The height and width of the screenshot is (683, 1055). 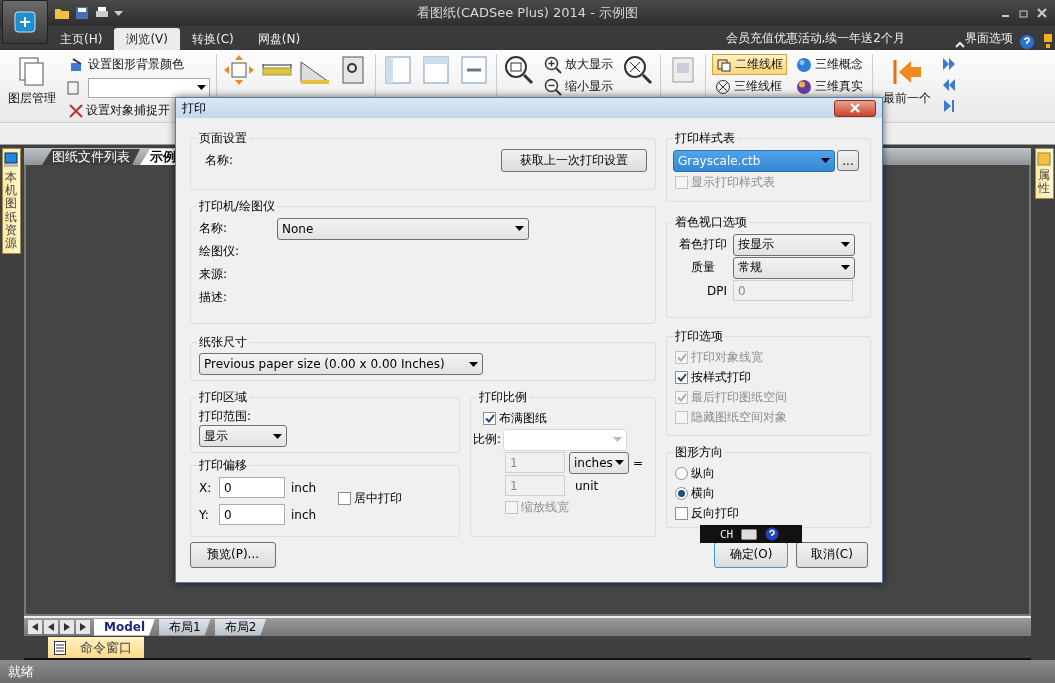 I want to click on zoom-in-button: 放大显示, so click(x=578, y=64).